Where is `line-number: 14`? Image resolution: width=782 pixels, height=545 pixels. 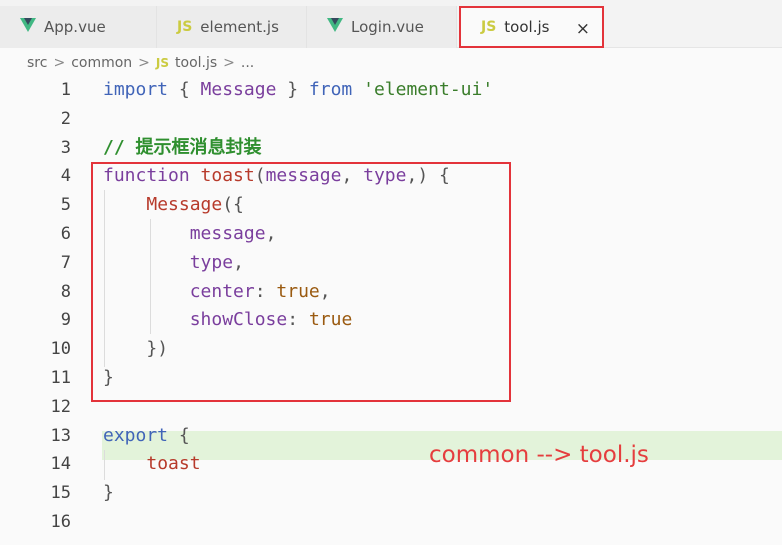
line-number: 14 is located at coordinates (60, 464).